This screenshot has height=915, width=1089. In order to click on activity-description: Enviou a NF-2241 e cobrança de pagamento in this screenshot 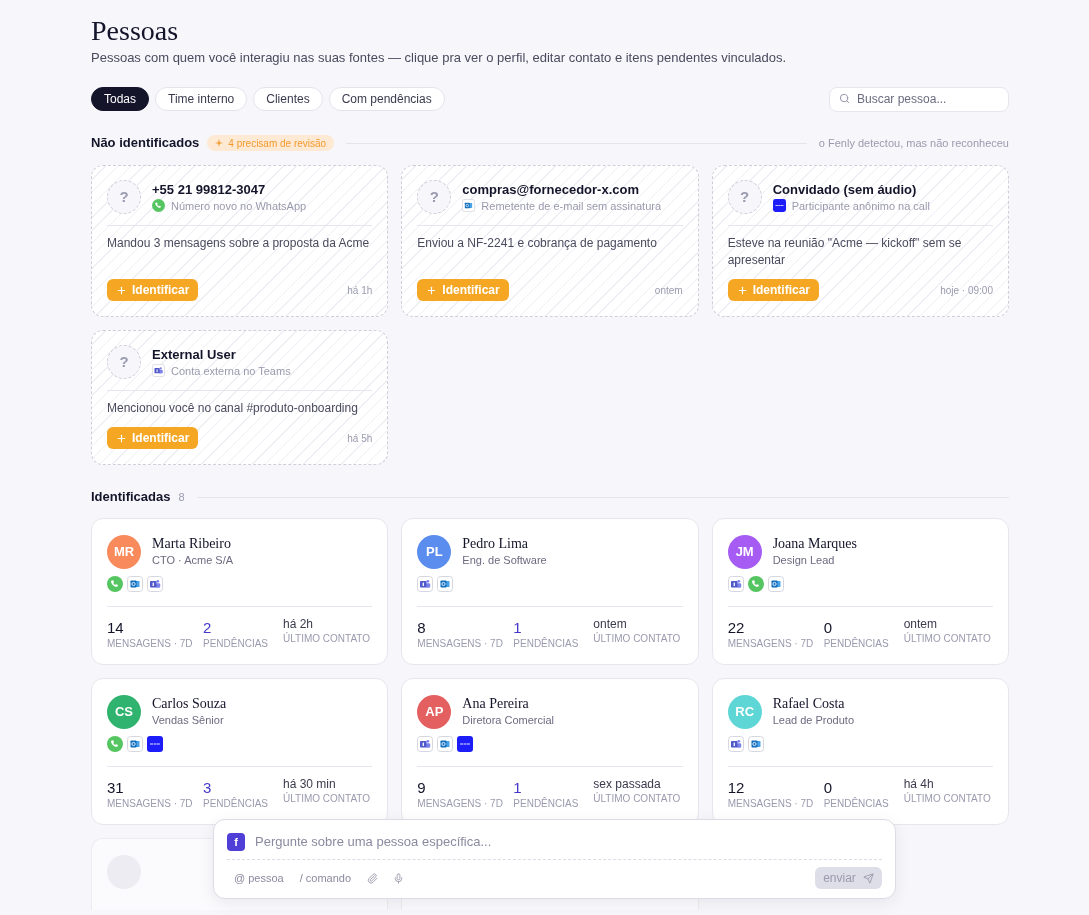, I will do `click(537, 243)`.